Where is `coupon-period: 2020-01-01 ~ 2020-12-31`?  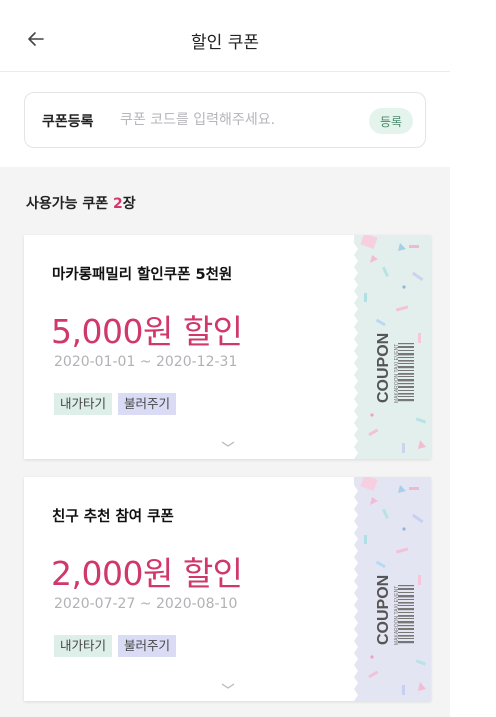 coupon-period: 2020-01-01 ~ 2020-12-31 is located at coordinates (146, 362).